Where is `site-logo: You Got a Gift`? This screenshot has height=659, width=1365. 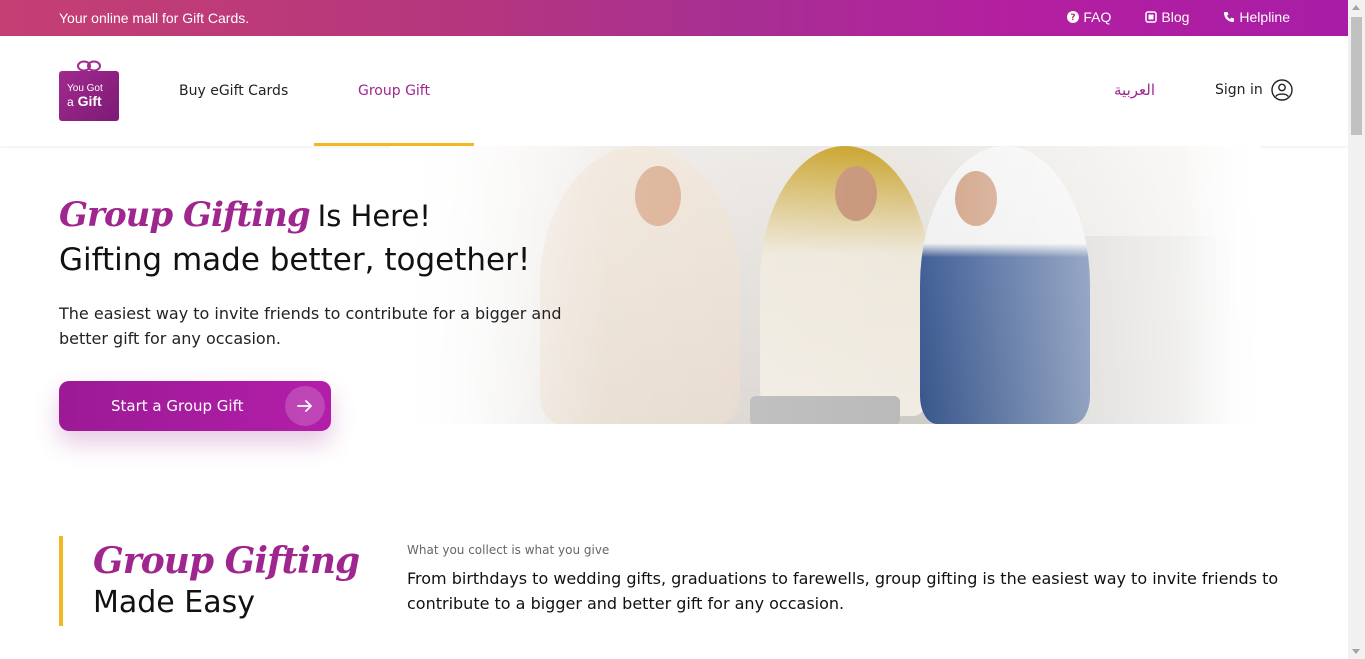 site-logo: You Got a Gift is located at coordinates (89, 90).